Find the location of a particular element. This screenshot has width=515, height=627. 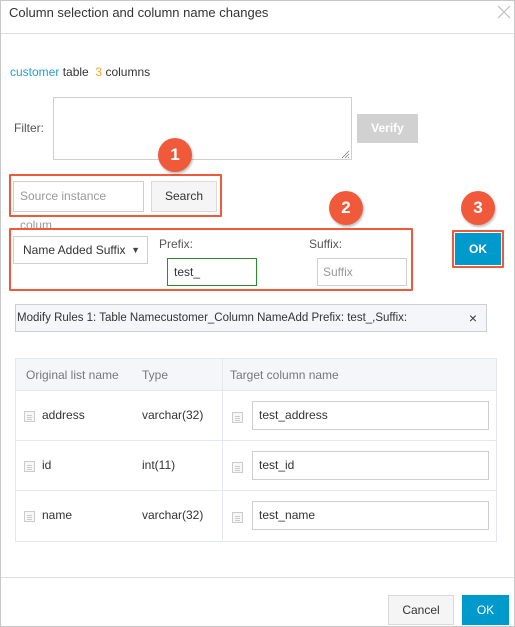

remove-rule-icon: × is located at coordinates (473, 318).